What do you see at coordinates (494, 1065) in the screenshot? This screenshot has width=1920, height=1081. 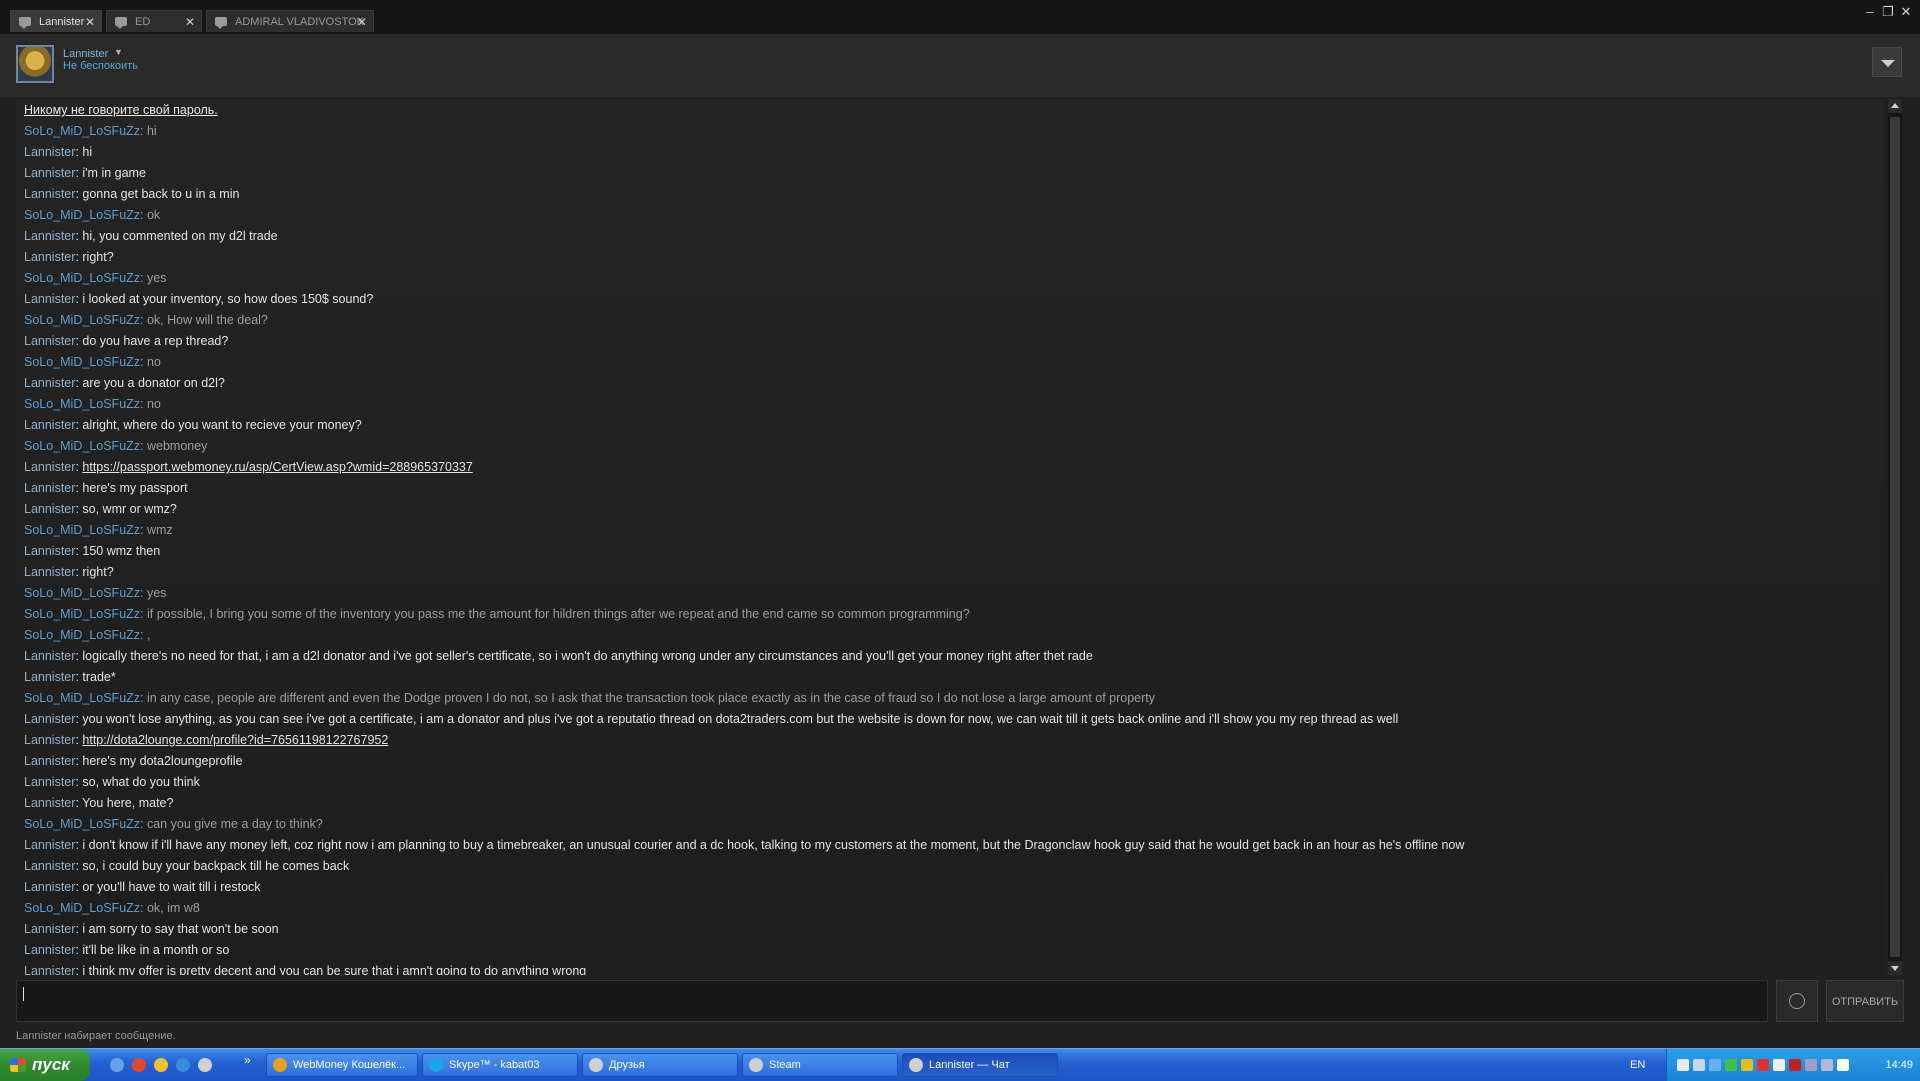 I see `taskbar-button-label: Skype™ - kabat03` at bounding box center [494, 1065].